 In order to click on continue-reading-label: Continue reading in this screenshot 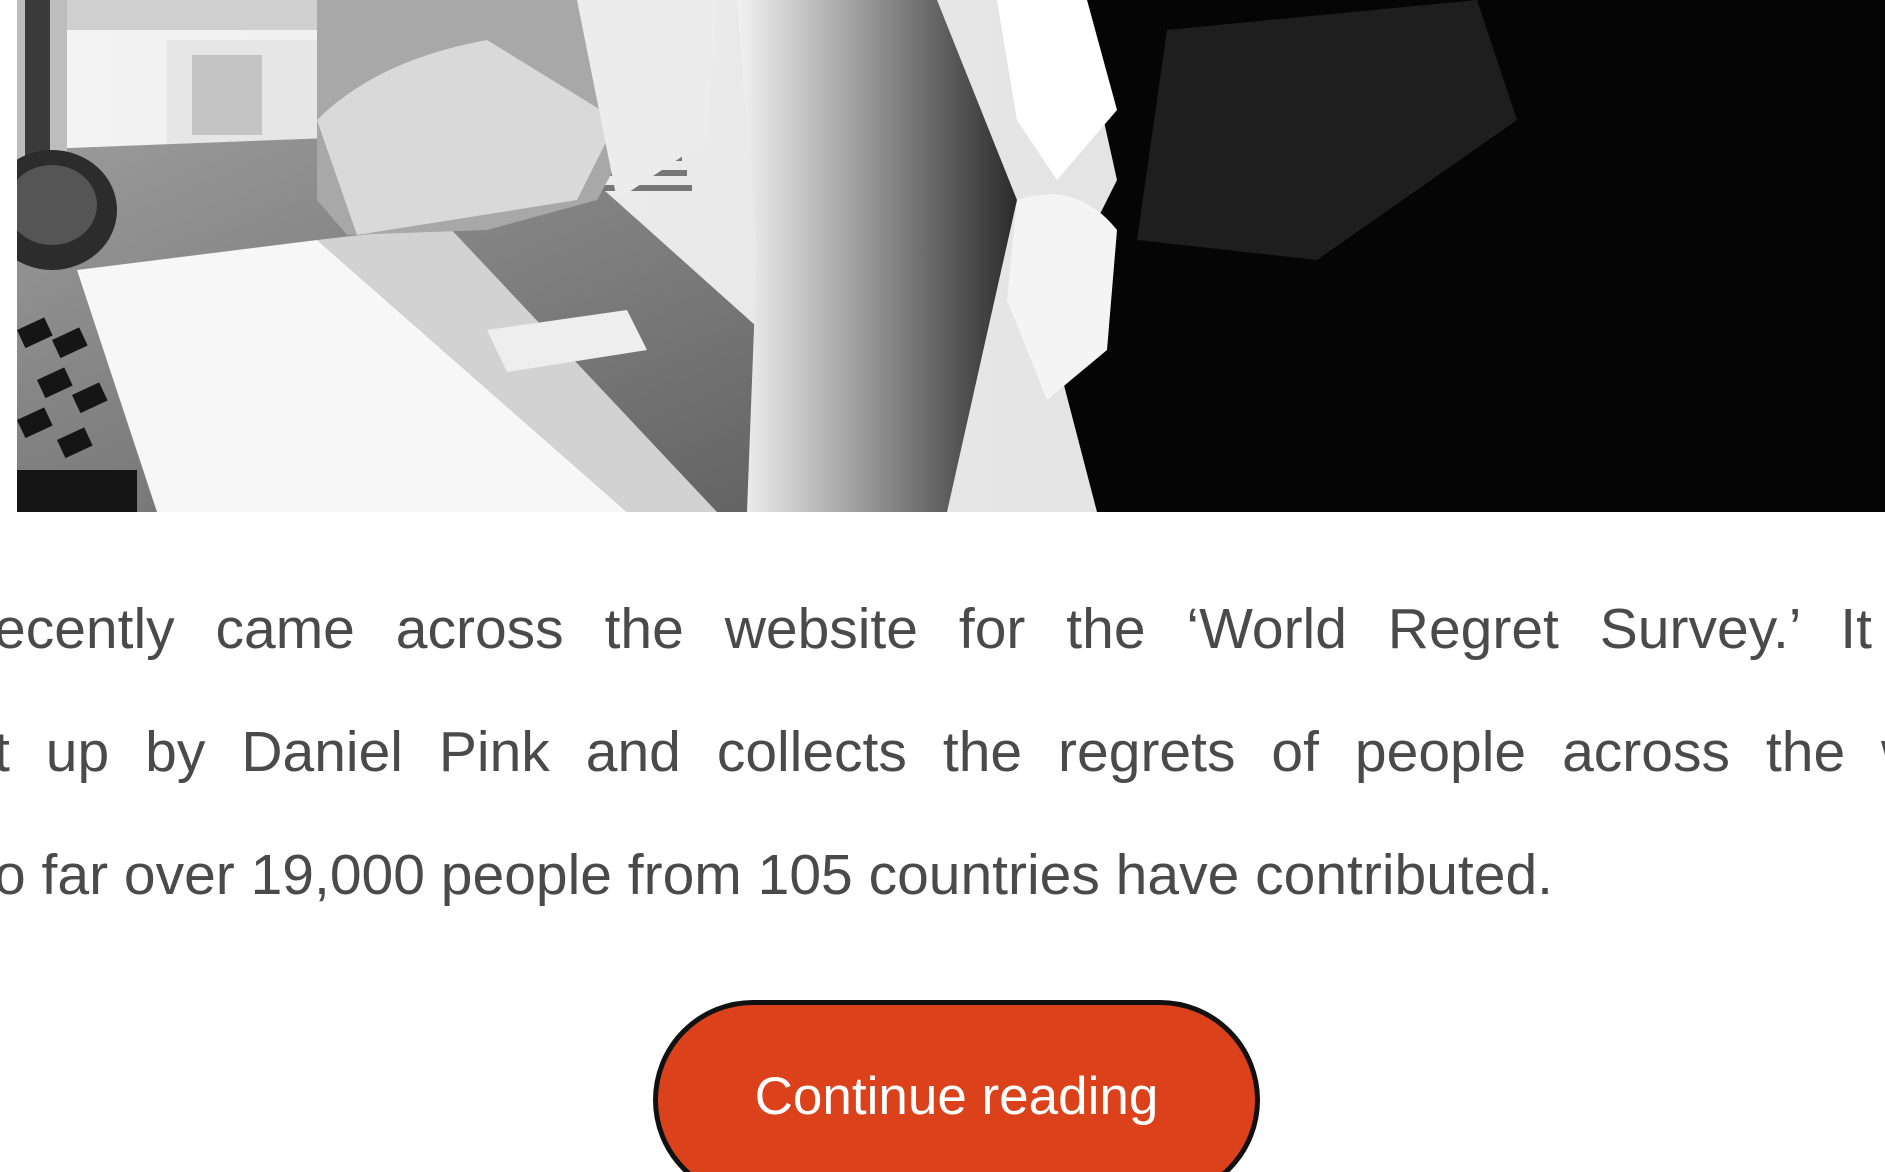, I will do `click(956, 1096)`.